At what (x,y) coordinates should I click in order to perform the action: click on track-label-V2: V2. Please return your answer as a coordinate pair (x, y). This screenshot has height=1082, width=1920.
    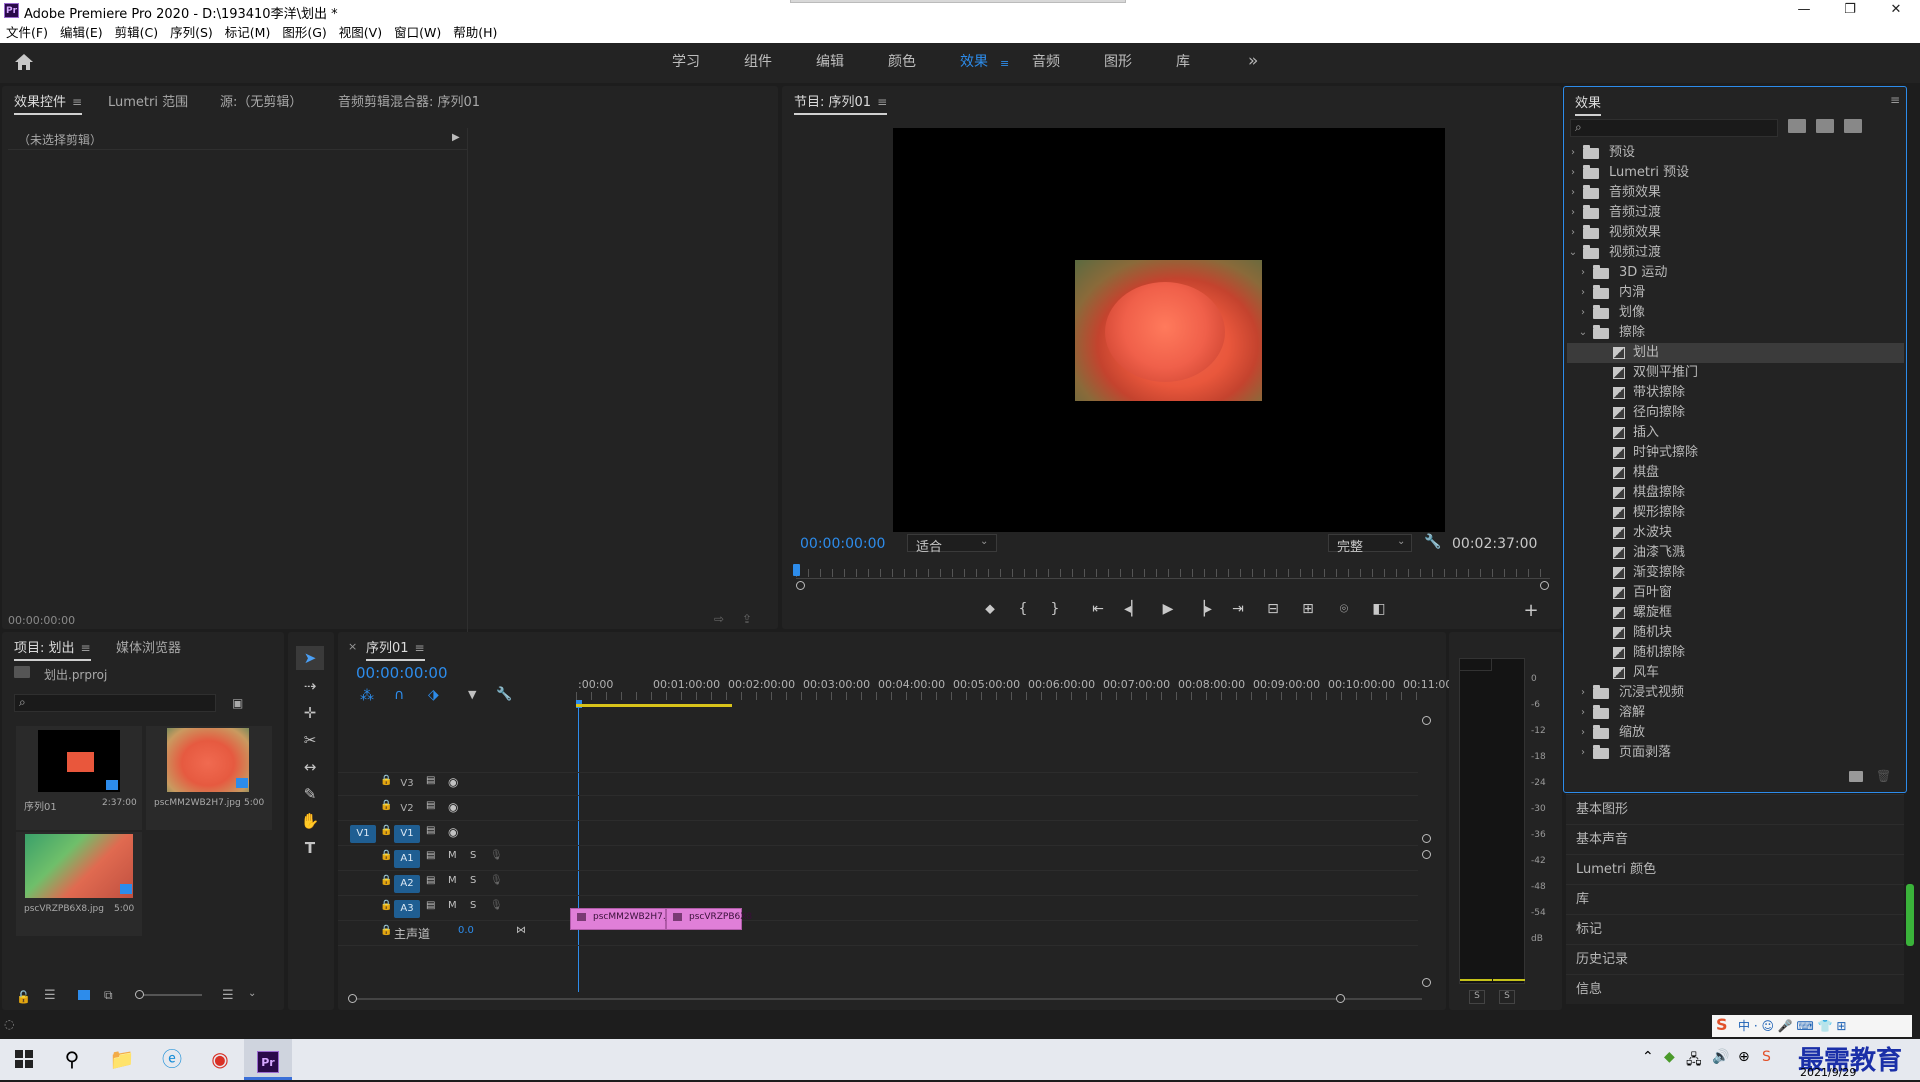
    Looking at the image, I should click on (407, 809).